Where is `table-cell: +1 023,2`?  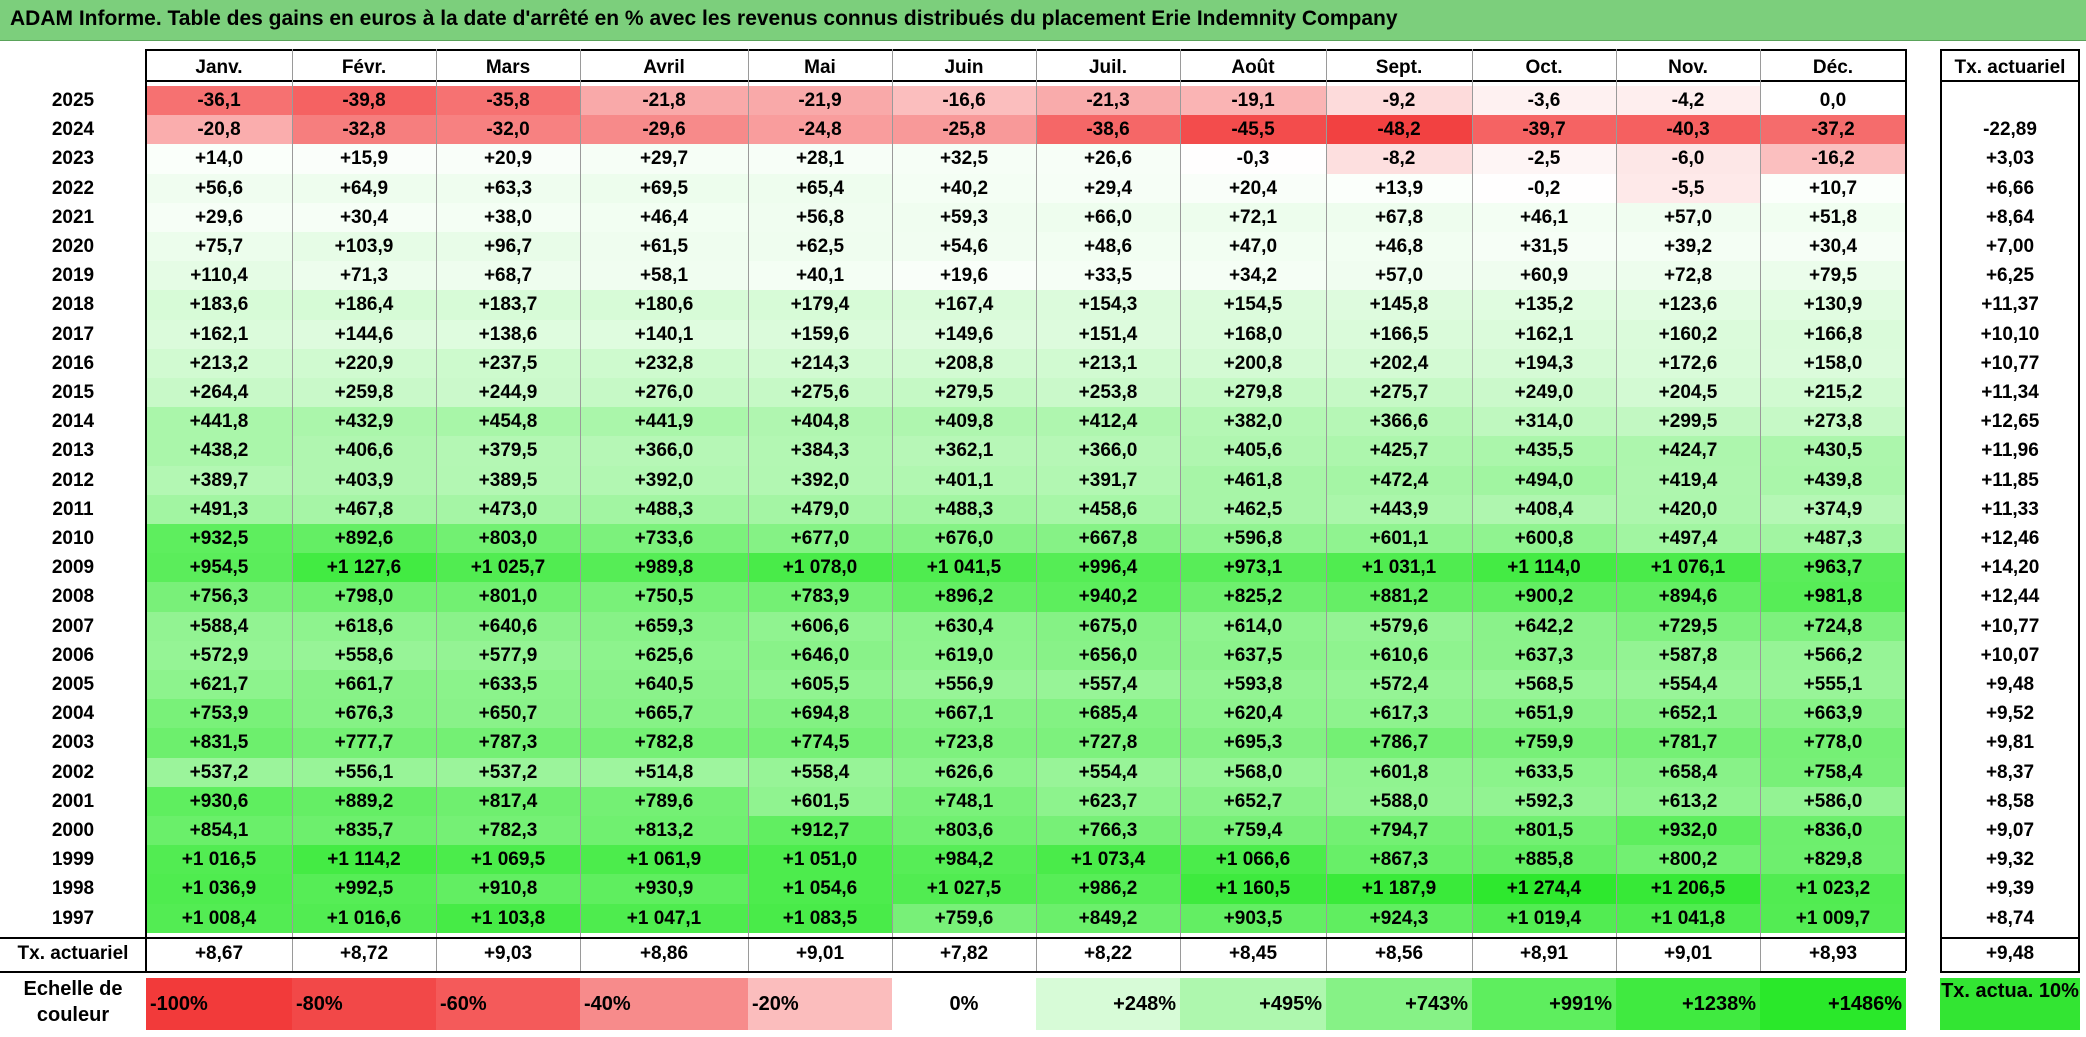 table-cell: +1 023,2 is located at coordinates (1833, 889).